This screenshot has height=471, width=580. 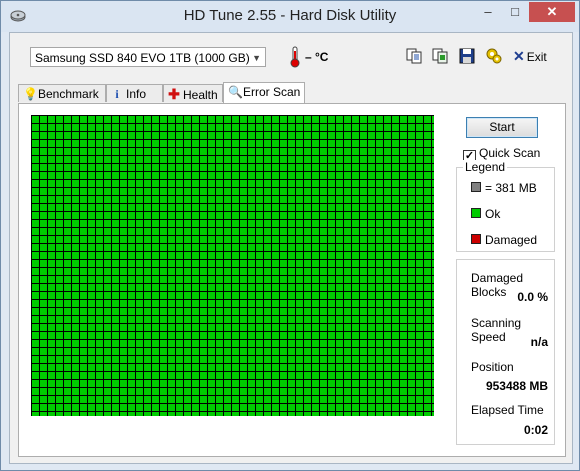 I want to click on legend-swatch-grey, so click(x=476, y=187).